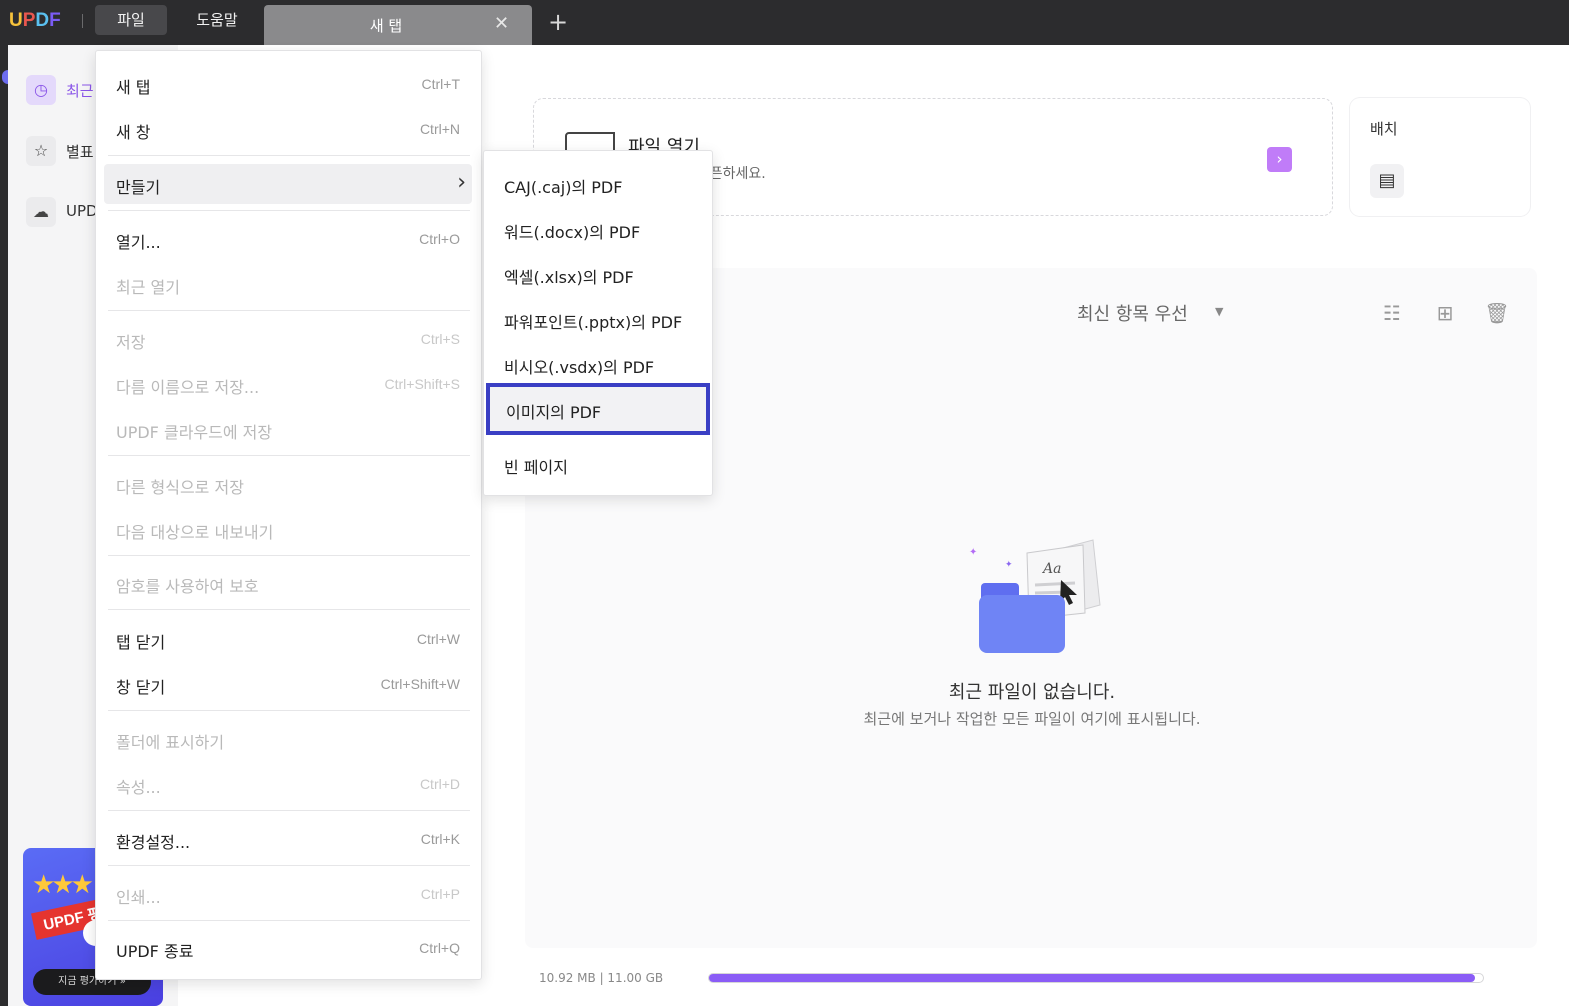 This screenshot has height=1006, width=1569. What do you see at coordinates (4, 525) in the screenshot?
I see `left-edge` at bounding box center [4, 525].